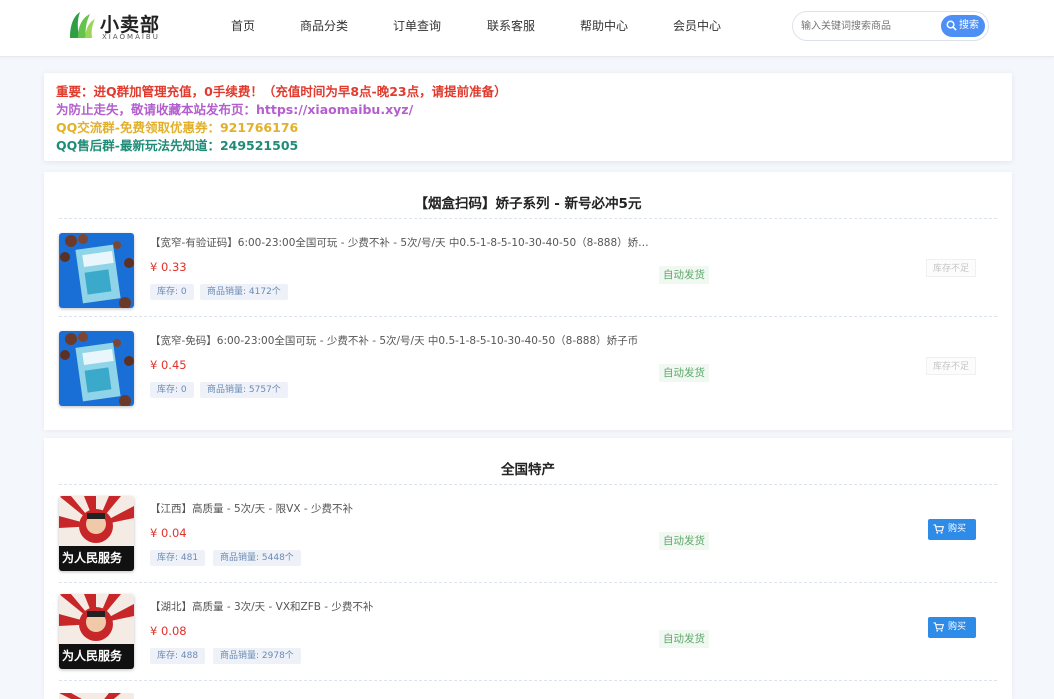  Describe the element at coordinates (243, 25) in the screenshot. I see `nav-home: 首页` at that location.